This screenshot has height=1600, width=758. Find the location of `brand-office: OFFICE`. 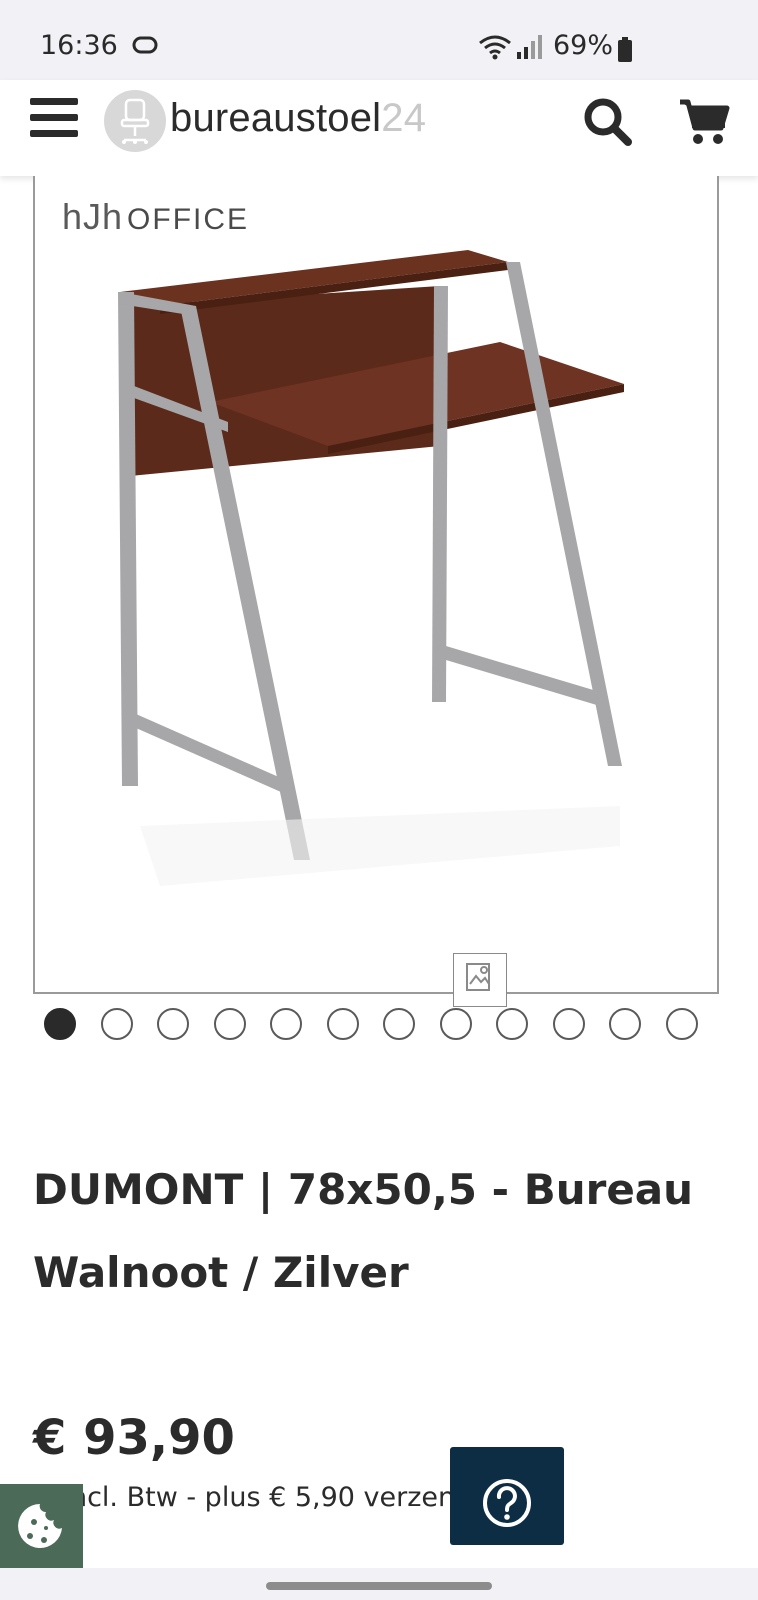

brand-office: OFFICE is located at coordinates (188, 219).